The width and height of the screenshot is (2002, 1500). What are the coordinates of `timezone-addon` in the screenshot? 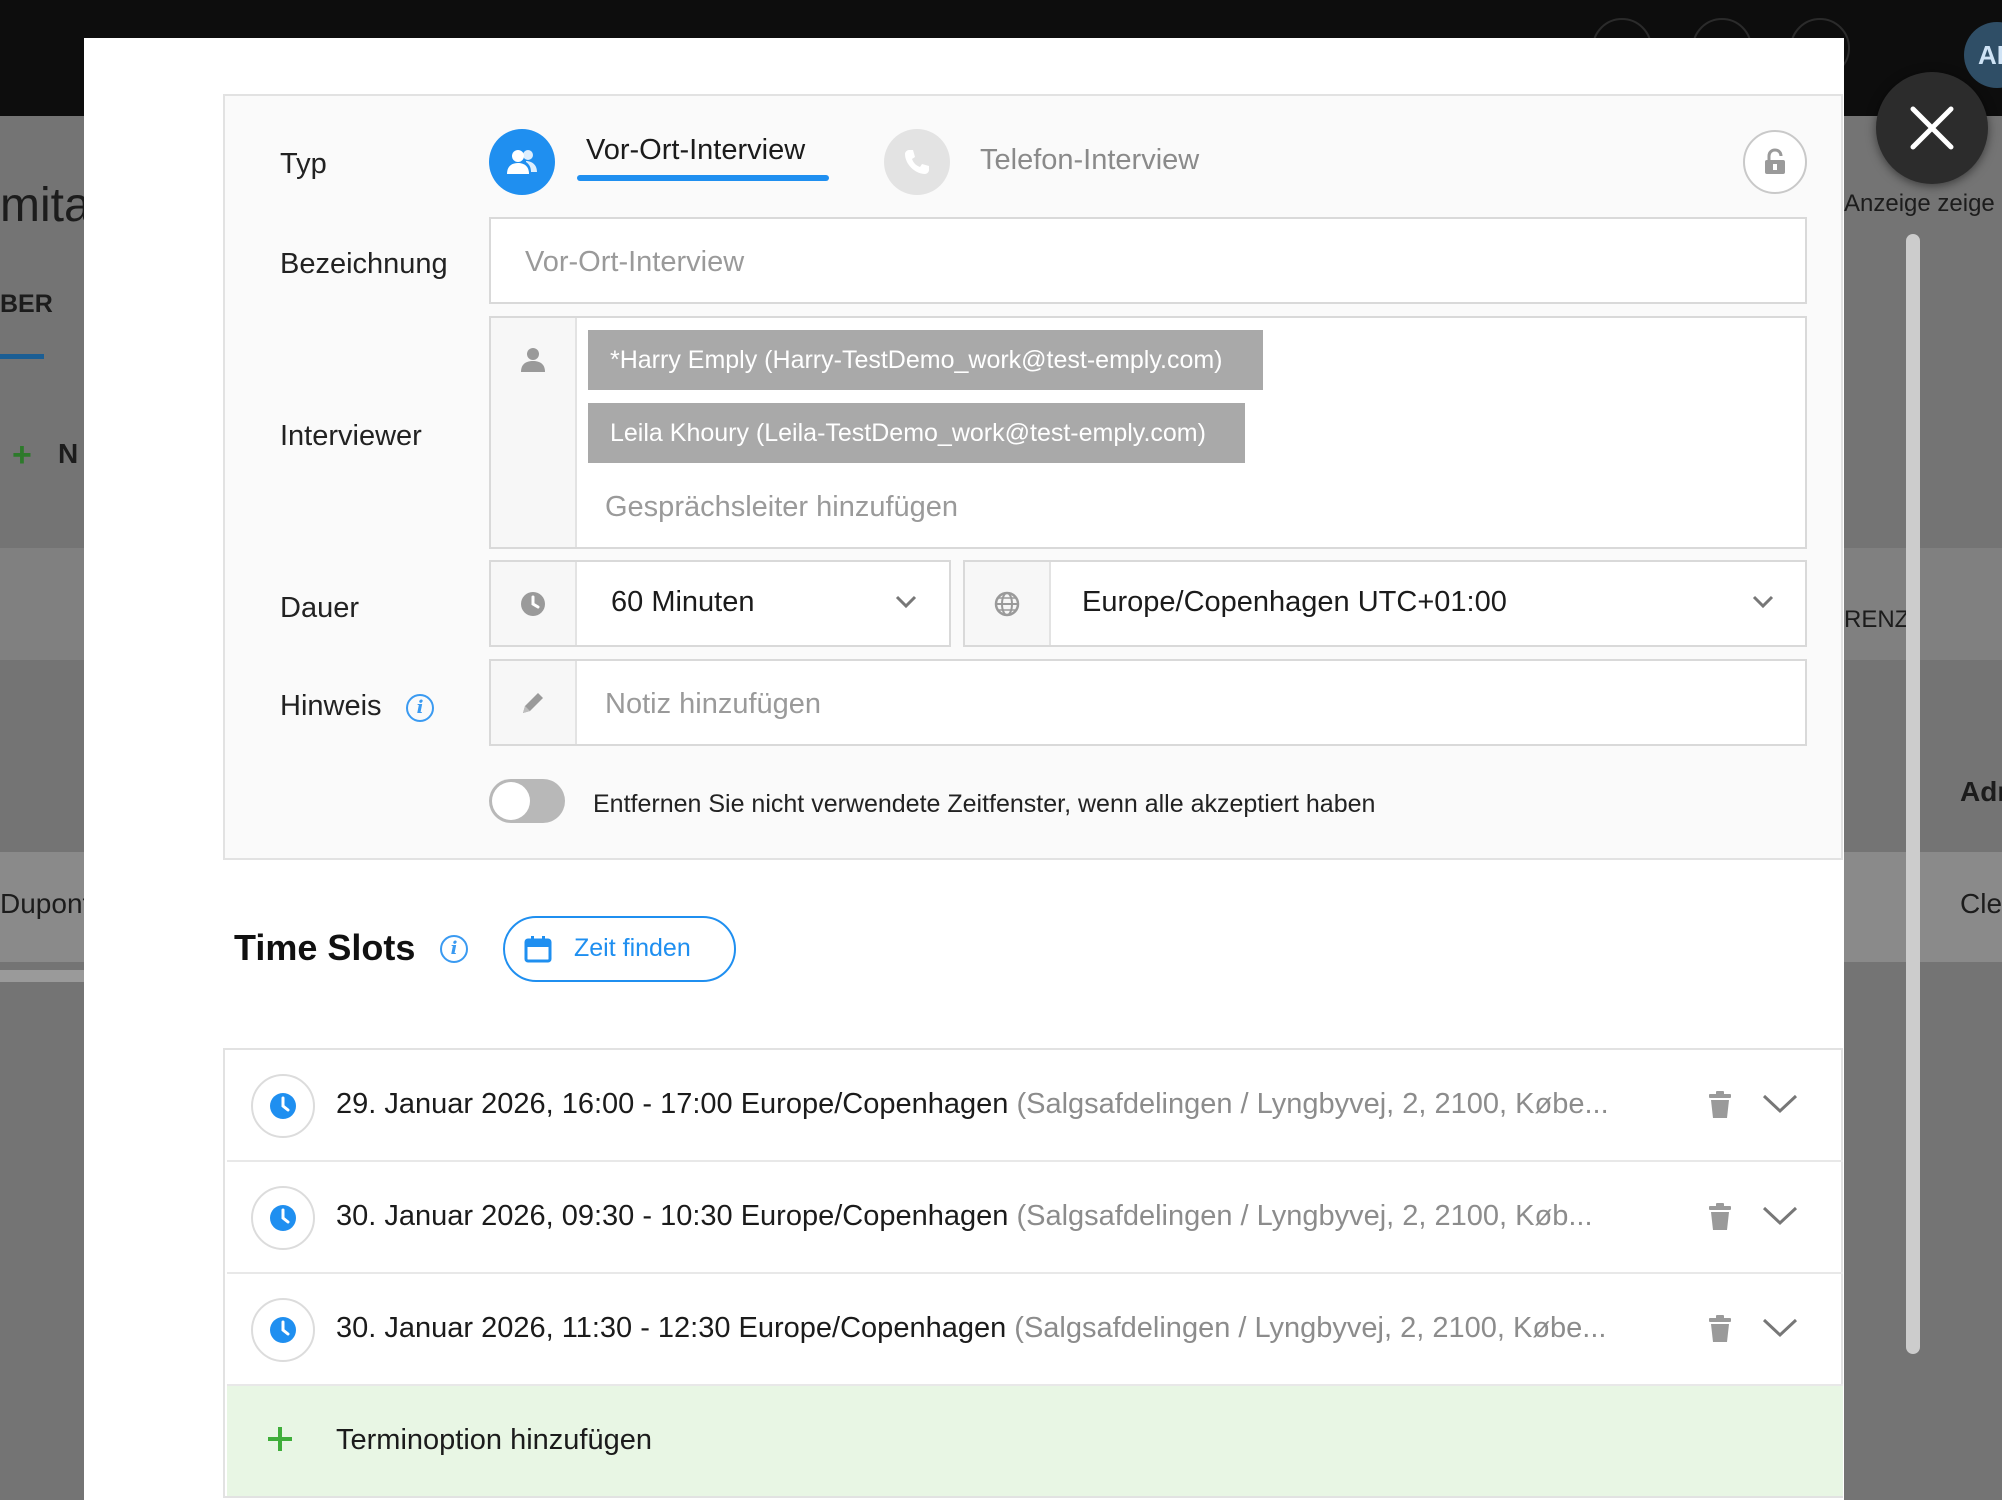 It's located at (1008, 603).